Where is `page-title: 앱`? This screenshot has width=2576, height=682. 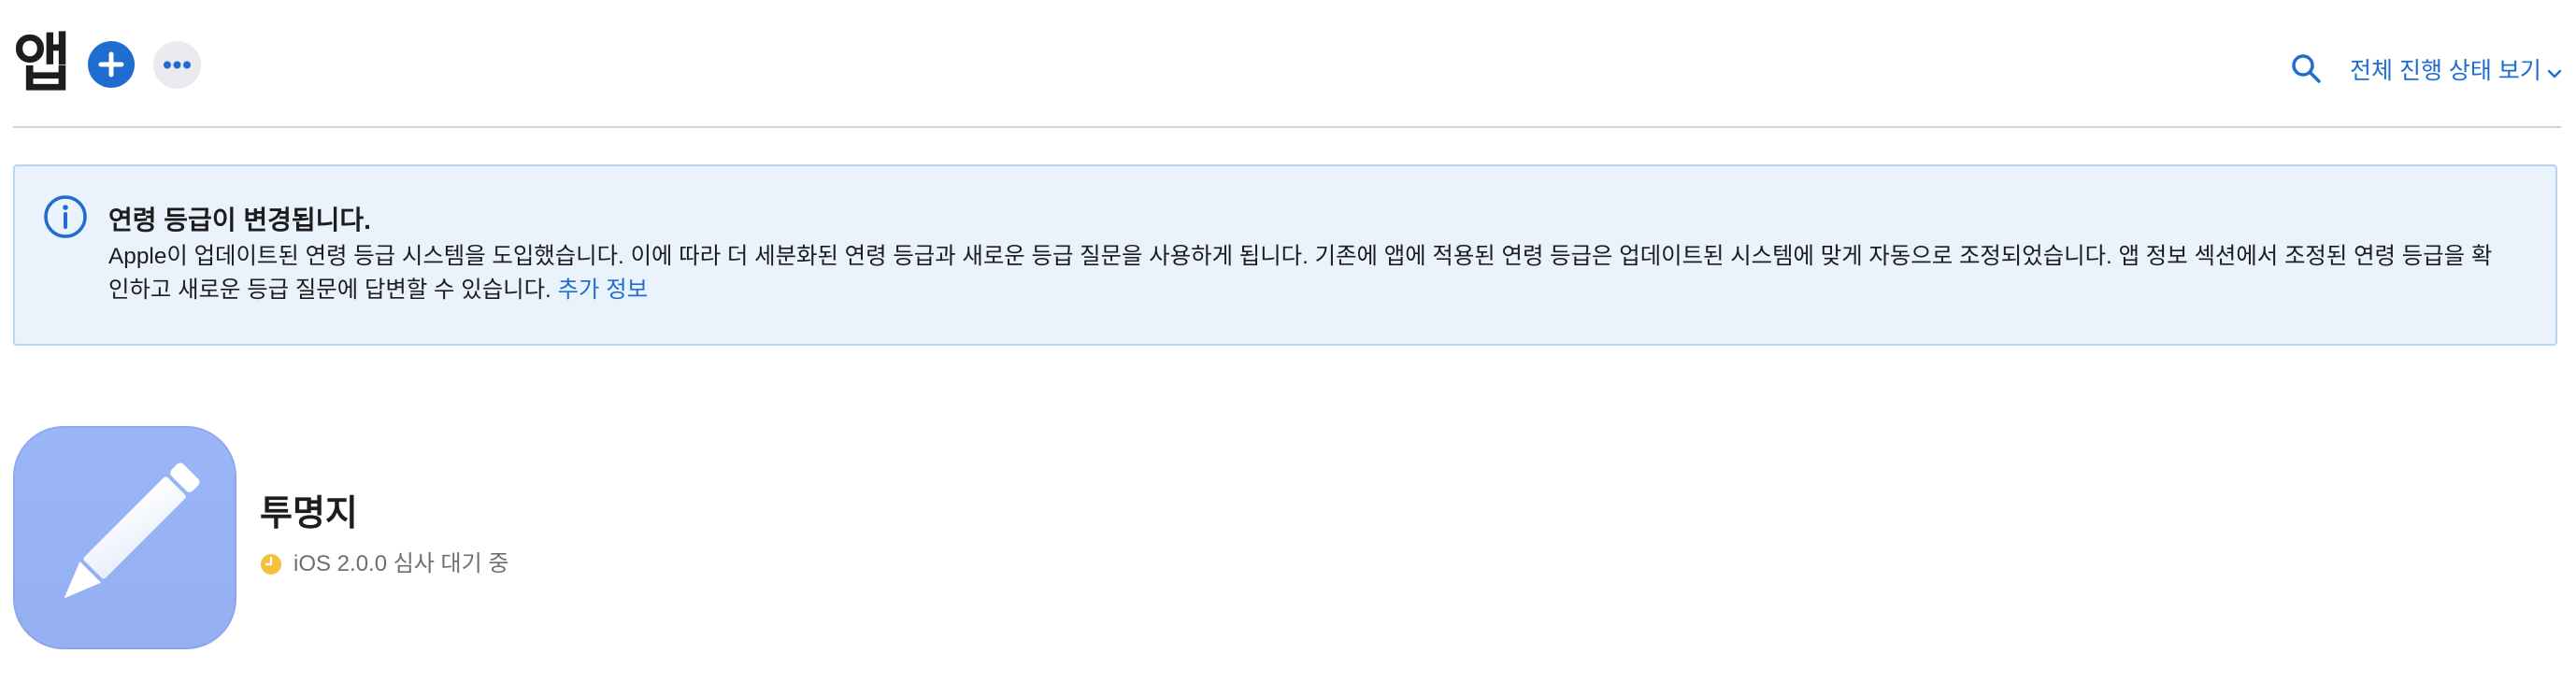 page-title: 앱 is located at coordinates (42, 63).